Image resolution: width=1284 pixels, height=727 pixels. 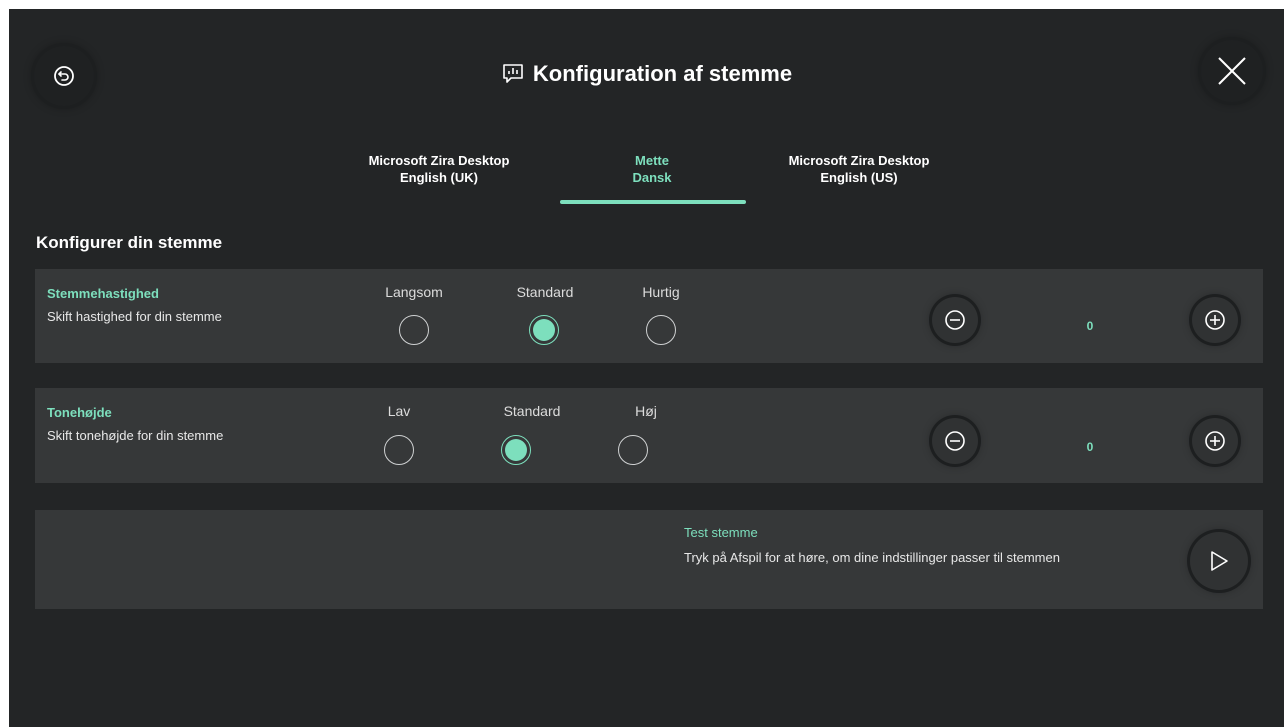 What do you see at coordinates (79, 412) in the screenshot?
I see `pitch-label: Tonehøjde` at bounding box center [79, 412].